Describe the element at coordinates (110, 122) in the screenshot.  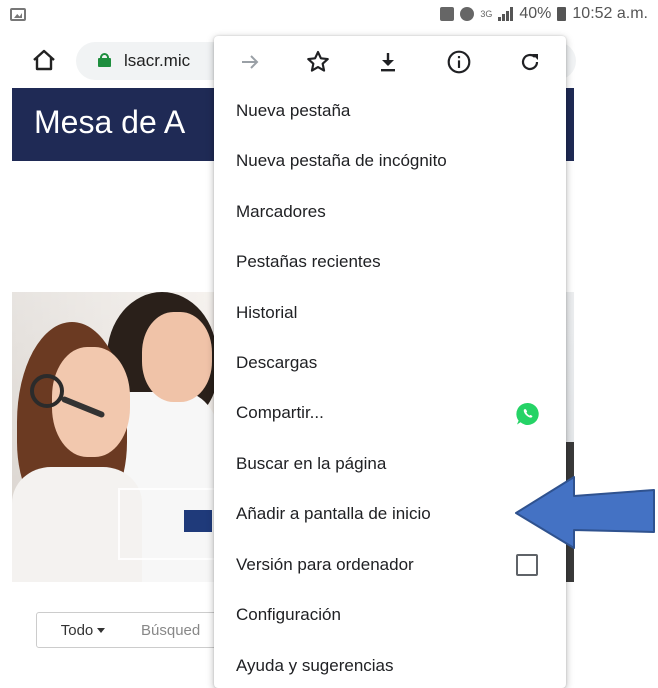
I see `site-title: Mesa de A` at that location.